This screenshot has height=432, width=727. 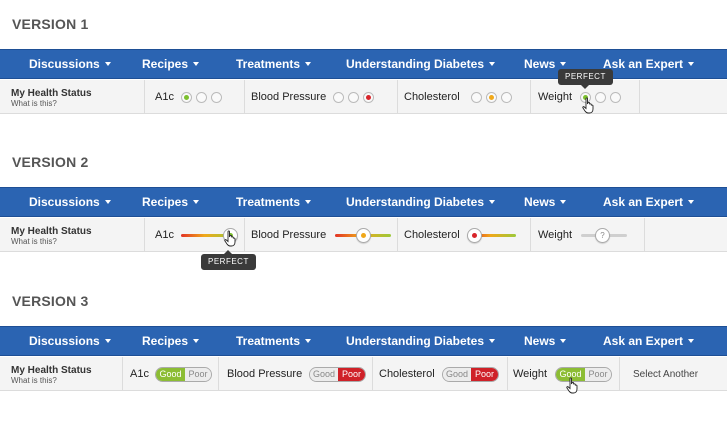 I want to click on version-1-title: VERSION 1, so click(x=50, y=24).